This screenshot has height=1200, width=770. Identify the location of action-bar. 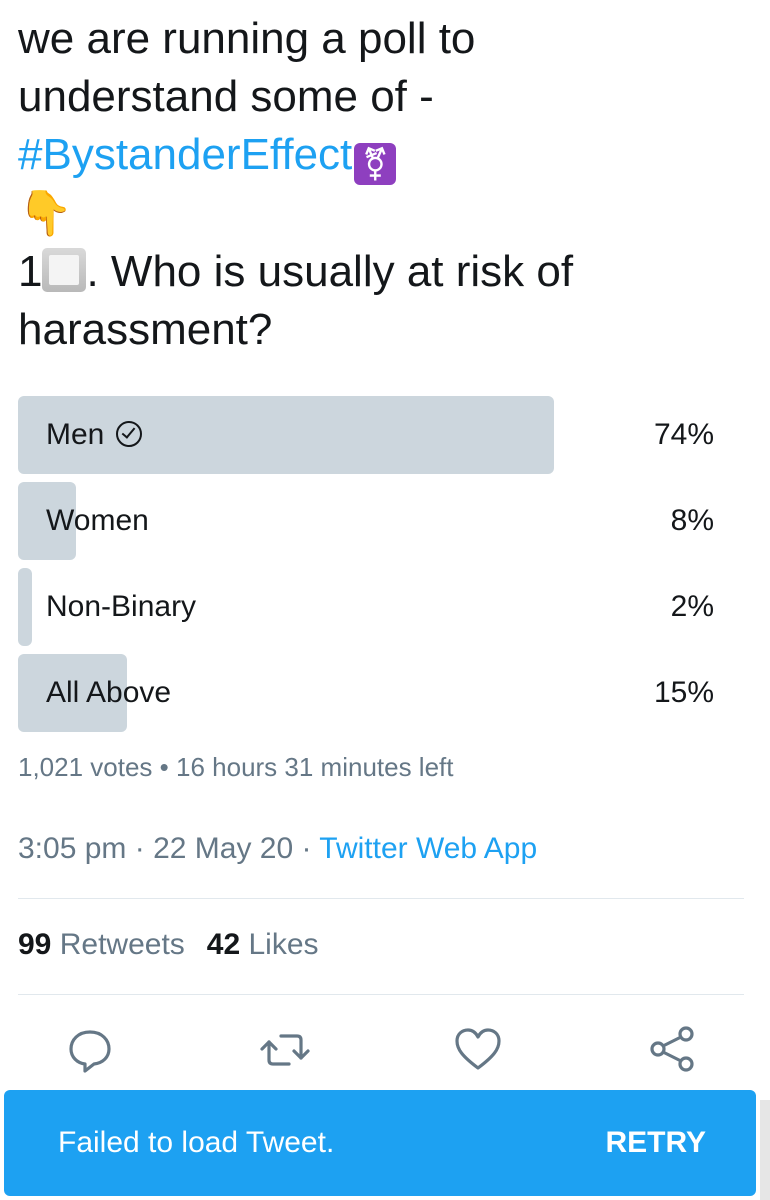
(385, 1050).